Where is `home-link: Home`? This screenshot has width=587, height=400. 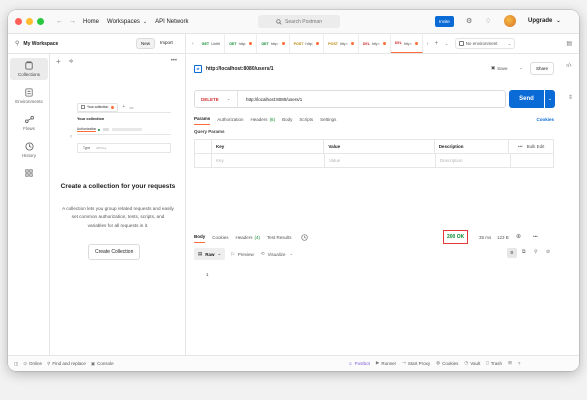 home-link: Home is located at coordinates (91, 22).